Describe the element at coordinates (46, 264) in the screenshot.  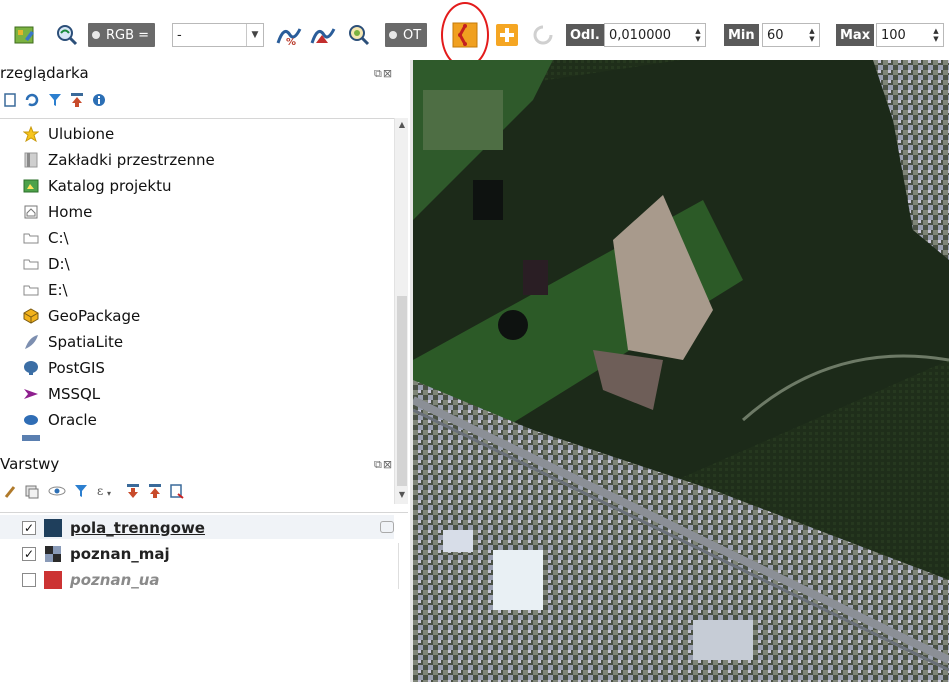
I see `browser-item-drive-d: D:\` at that location.